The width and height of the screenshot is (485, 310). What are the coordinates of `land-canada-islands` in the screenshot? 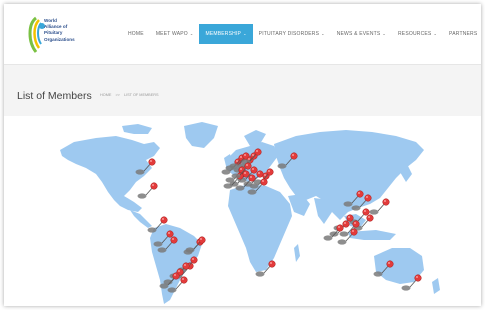 It's located at (137, 129).